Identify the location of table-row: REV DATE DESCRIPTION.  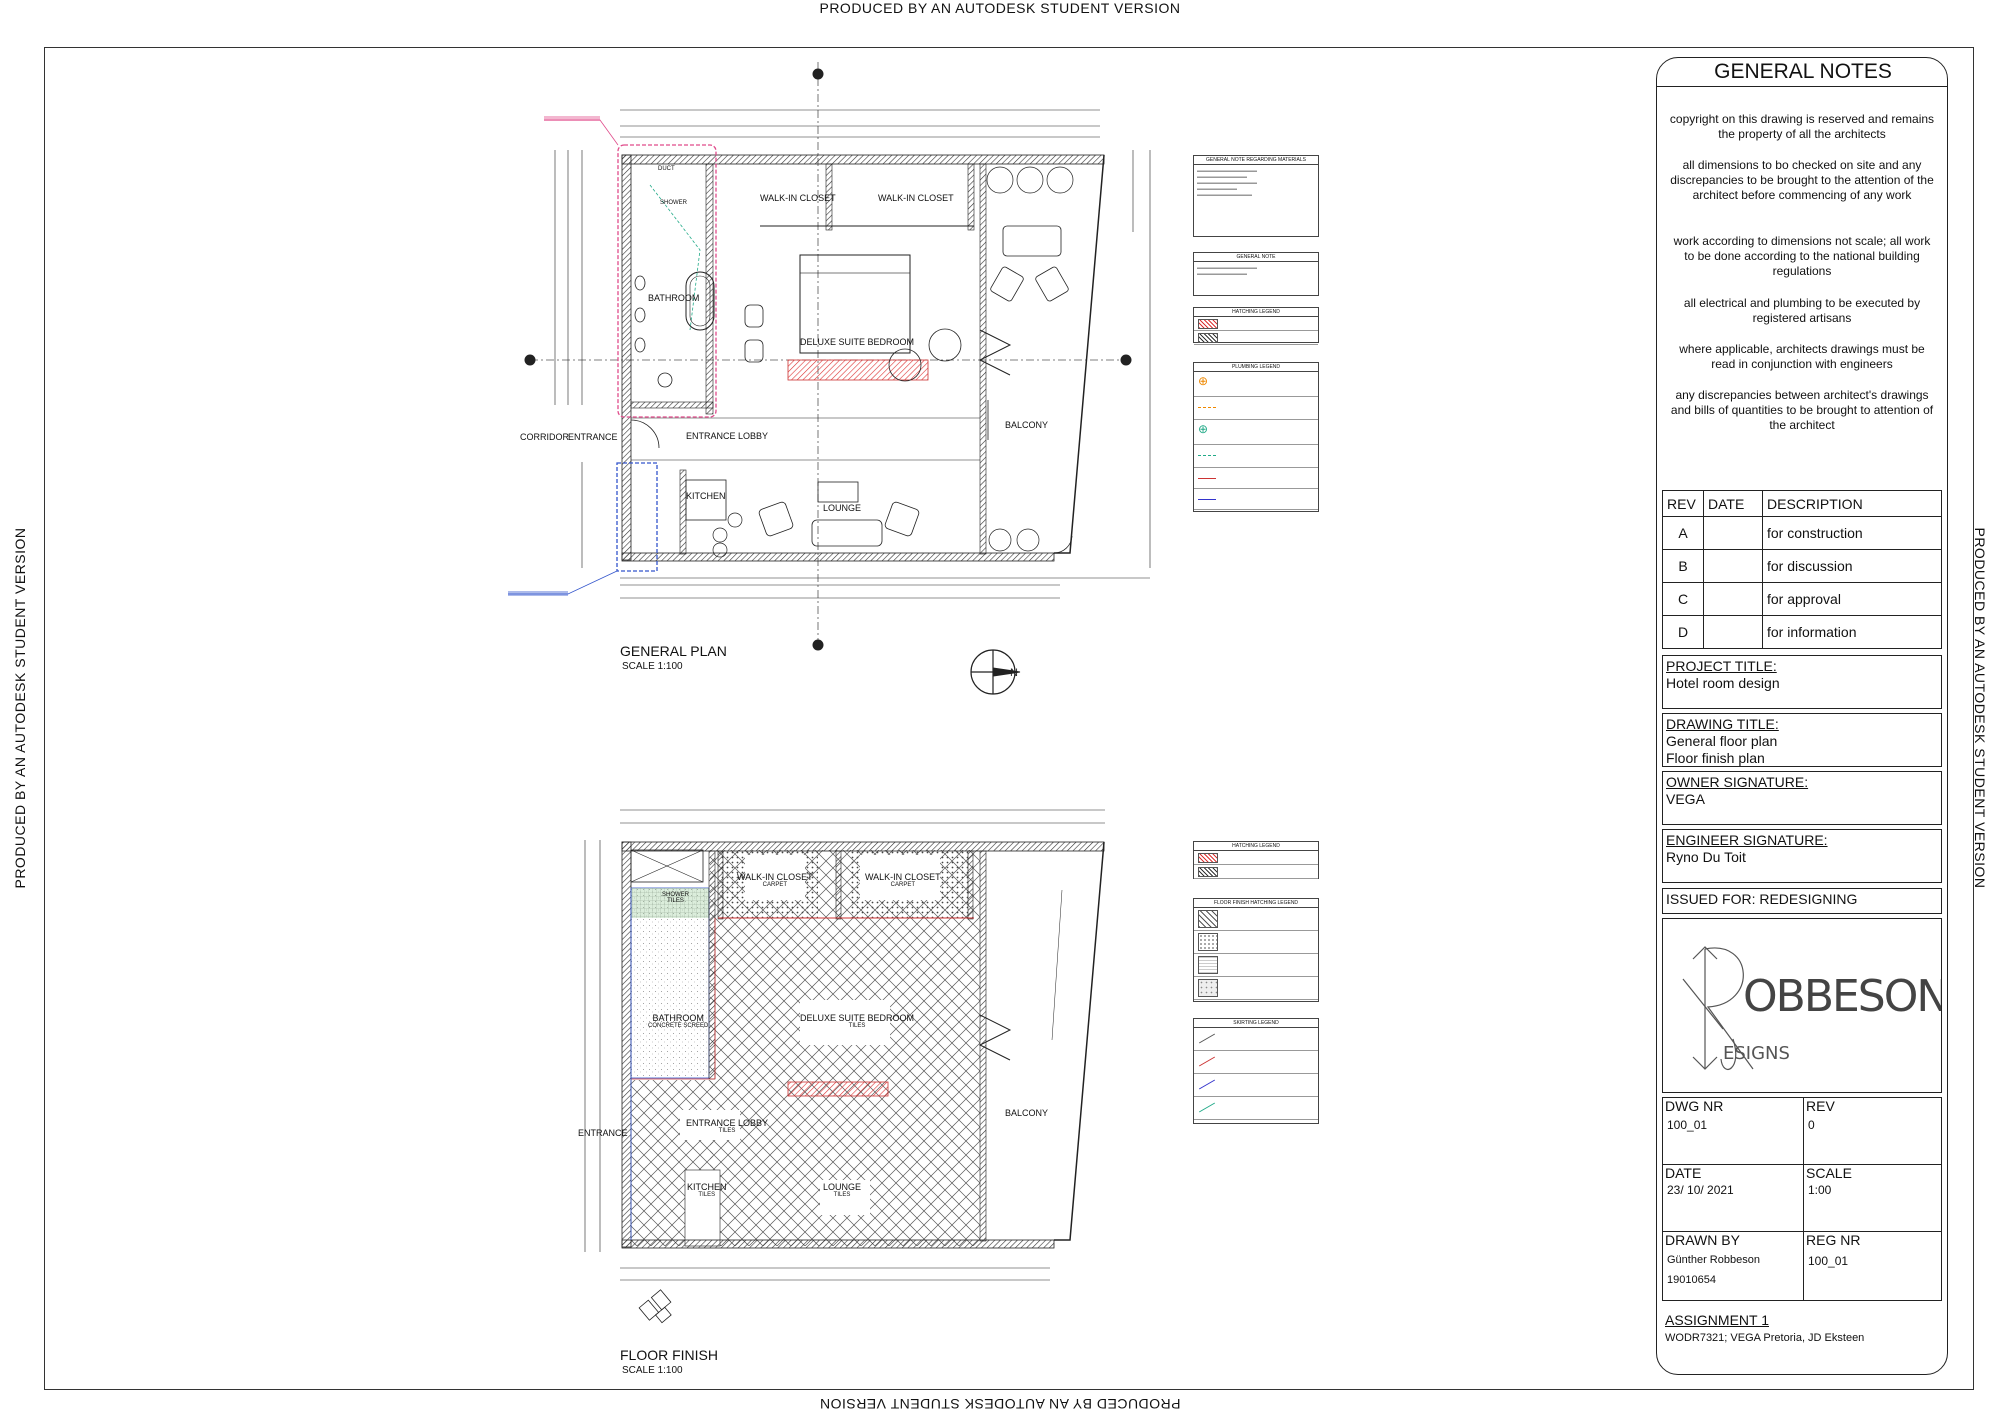
(1802, 503).